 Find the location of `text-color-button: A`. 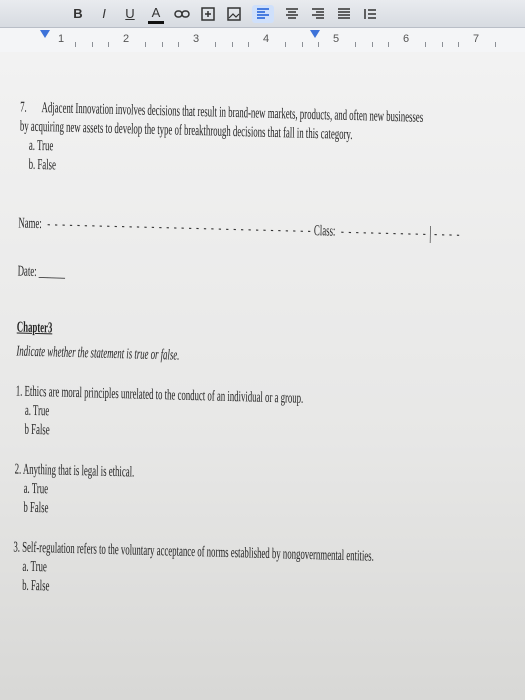

text-color-button: A is located at coordinates (156, 13).